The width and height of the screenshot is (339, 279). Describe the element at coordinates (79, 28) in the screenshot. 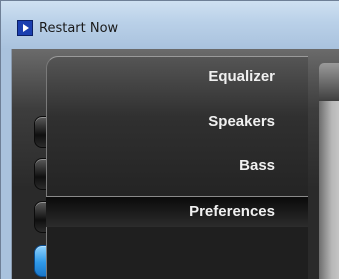

I see `window-title: Restart Now` at that location.